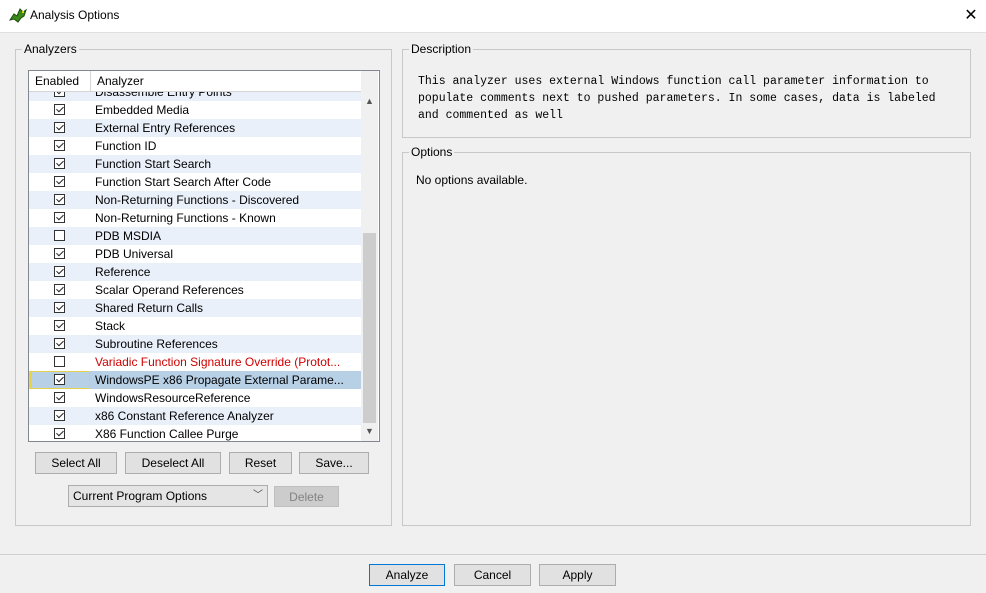  I want to click on table-row: Function Start Search After Code, so click(195, 182).